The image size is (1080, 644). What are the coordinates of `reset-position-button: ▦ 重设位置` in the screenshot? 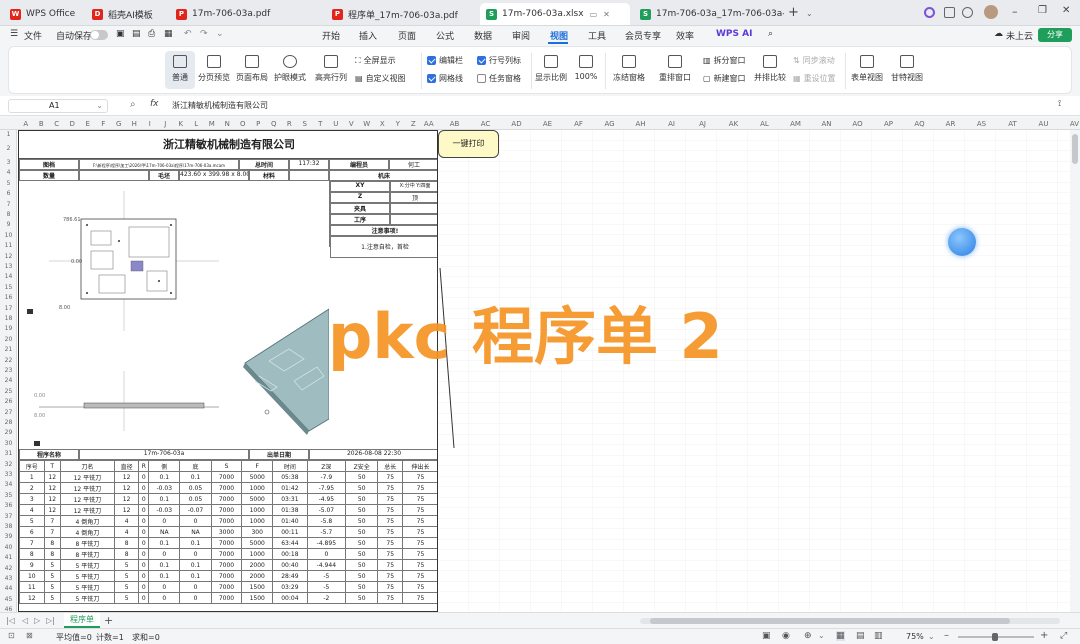 It's located at (814, 78).